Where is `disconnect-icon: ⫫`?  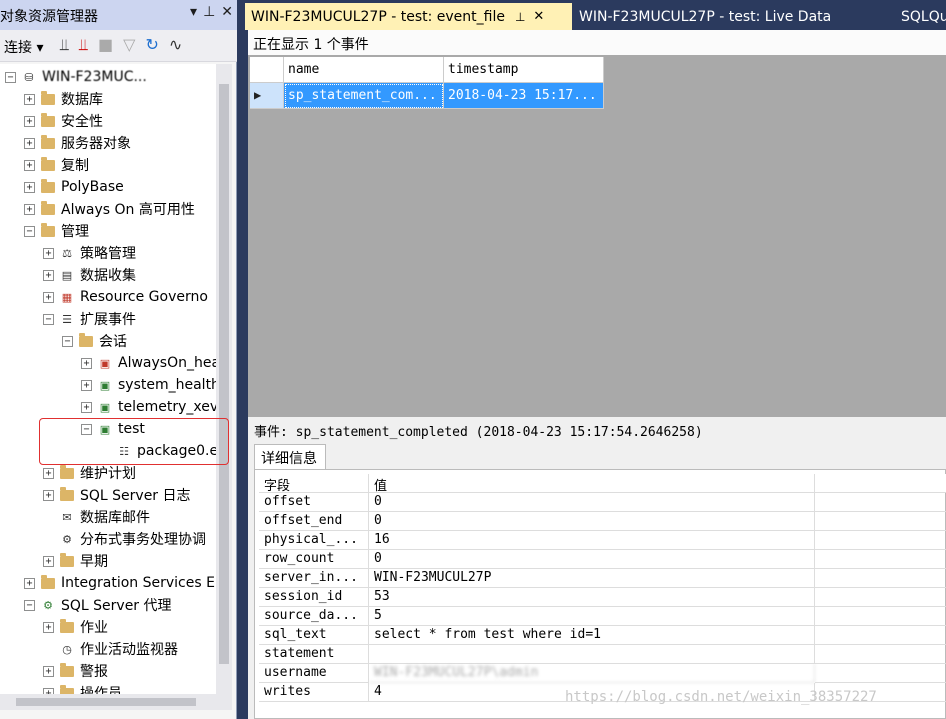 disconnect-icon: ⫫ is located at coordinates (83, 45).